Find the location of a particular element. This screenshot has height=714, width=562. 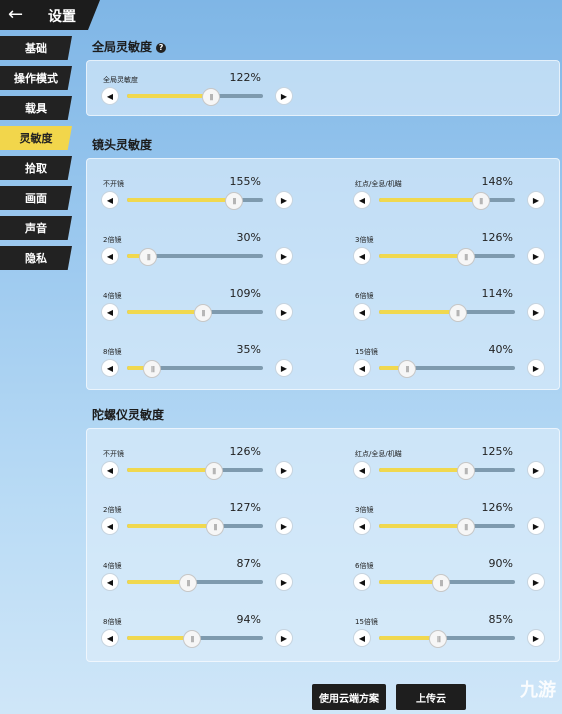

sidebar-item-sensitivity: 灵敏度 is located at coordinates (36, 138).